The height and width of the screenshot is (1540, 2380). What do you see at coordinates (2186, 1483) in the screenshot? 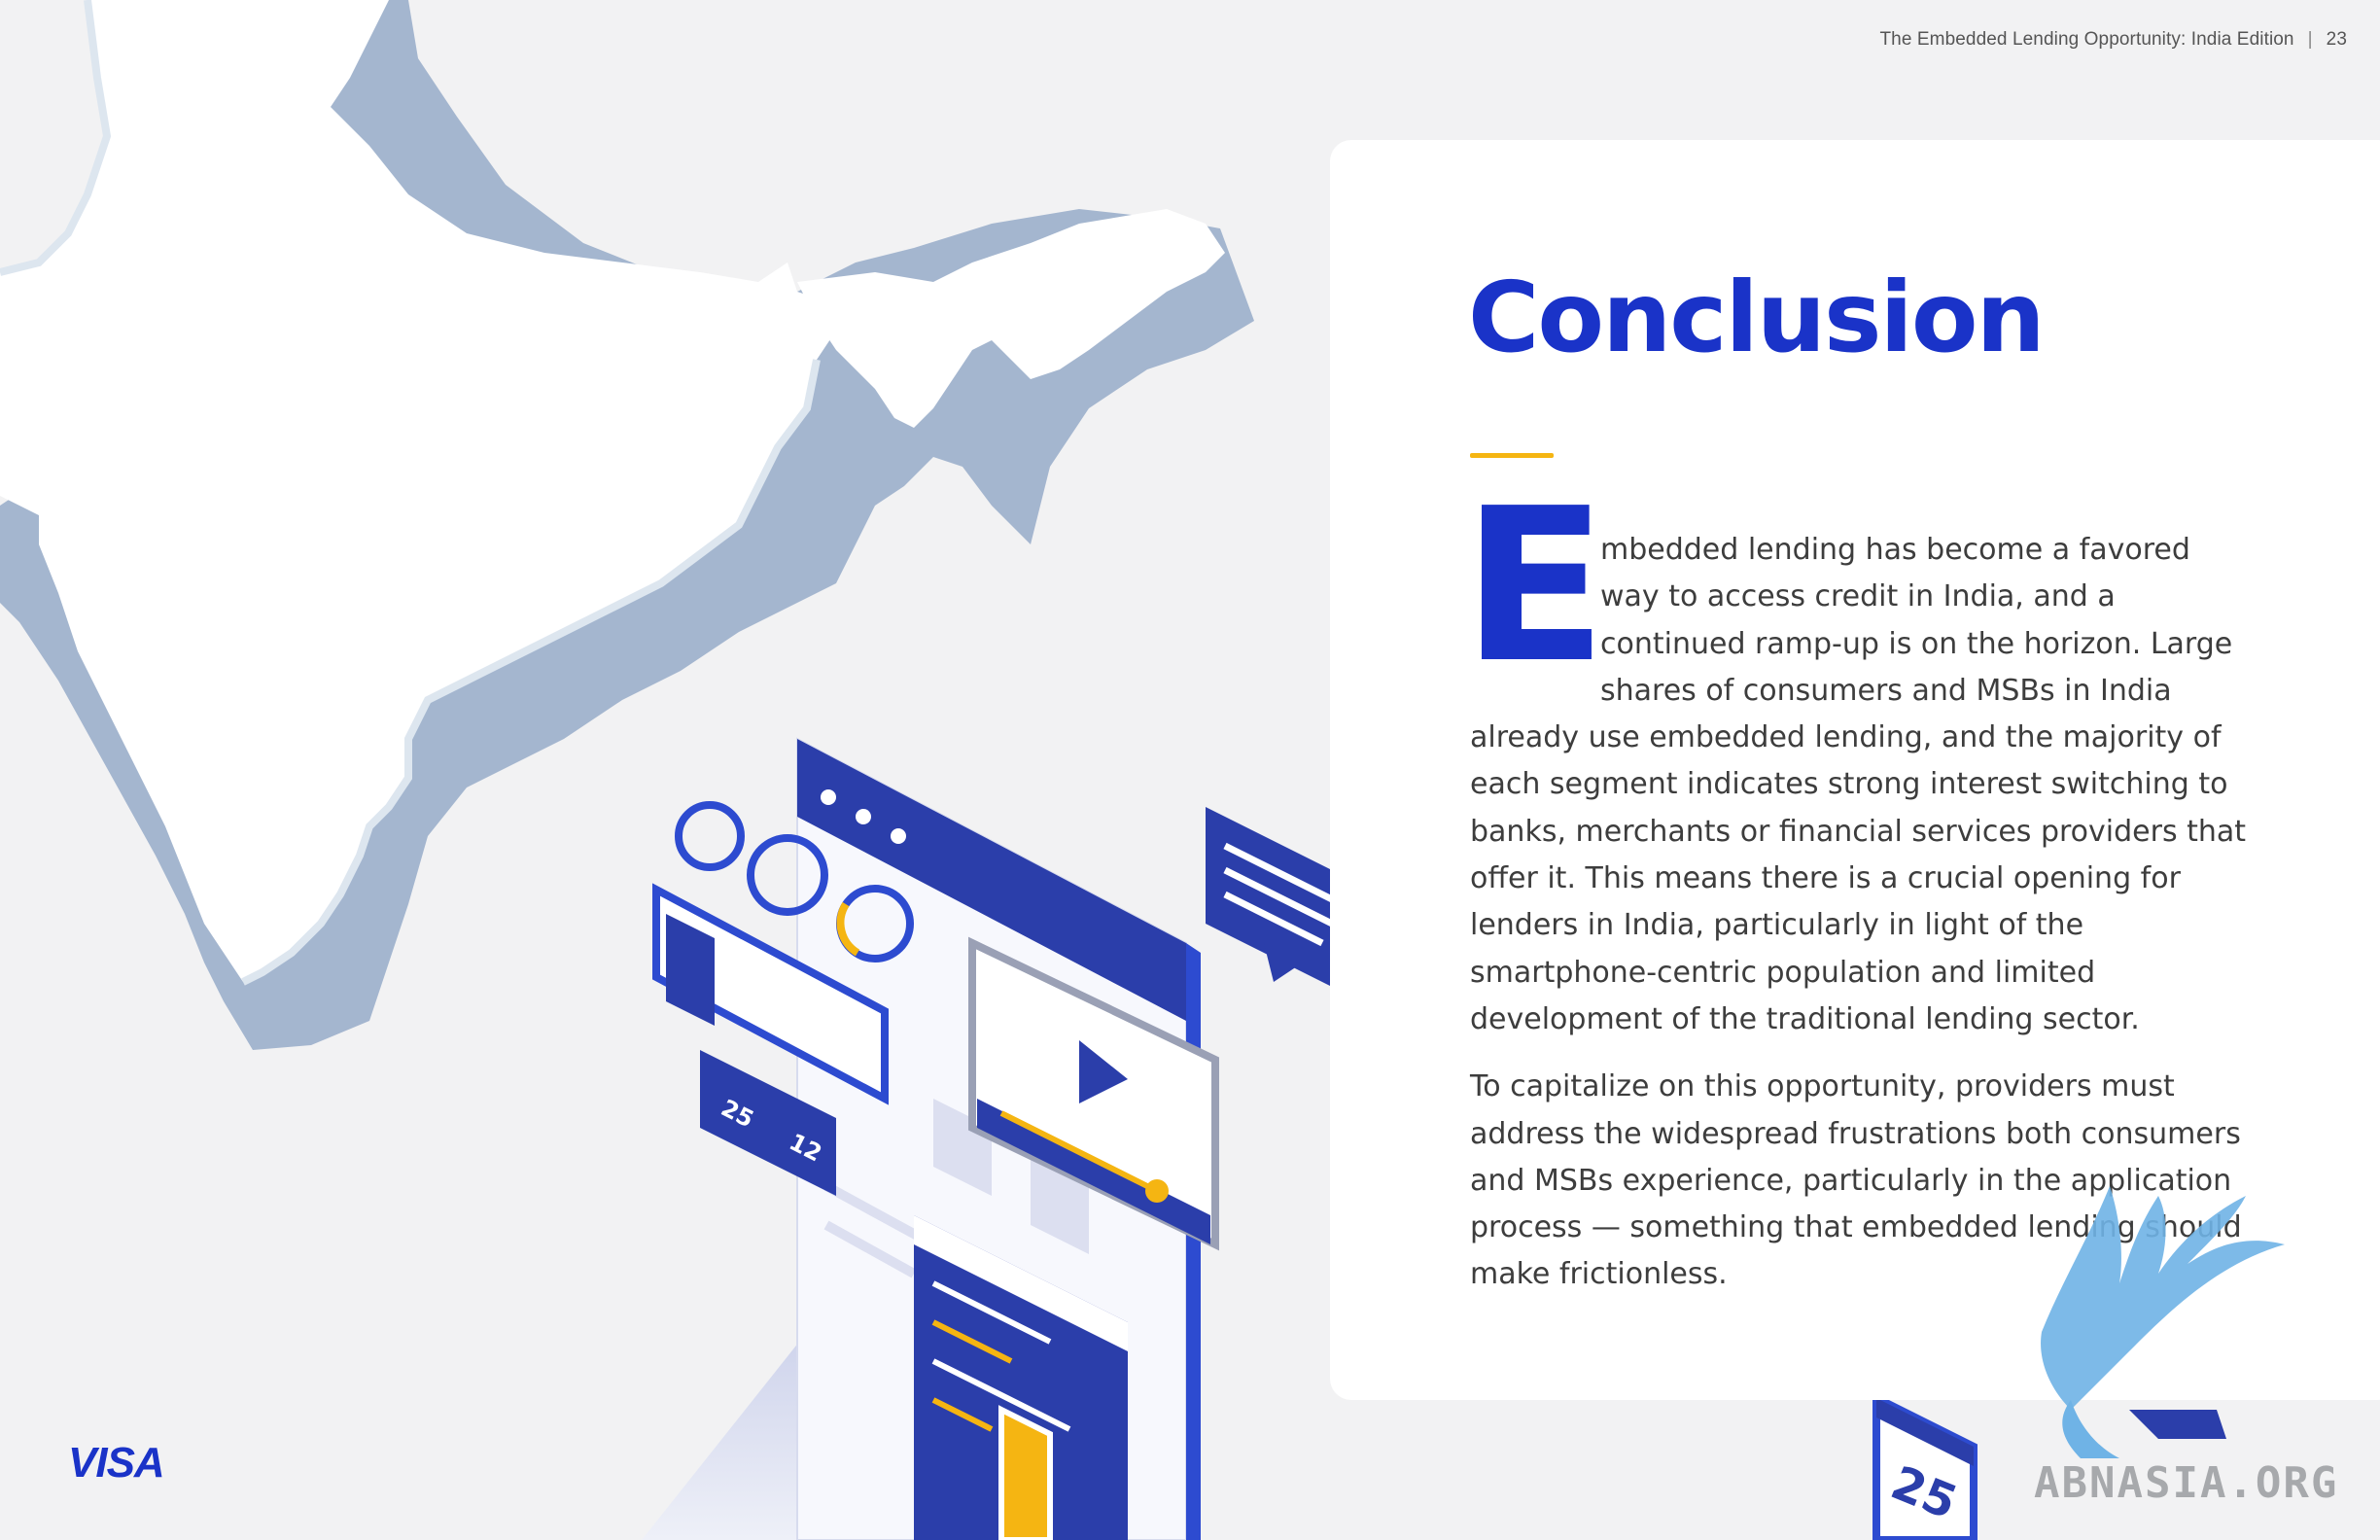
I see `watermark-text: ABNASIA.ORG` at bounding box center [2186, 1483].